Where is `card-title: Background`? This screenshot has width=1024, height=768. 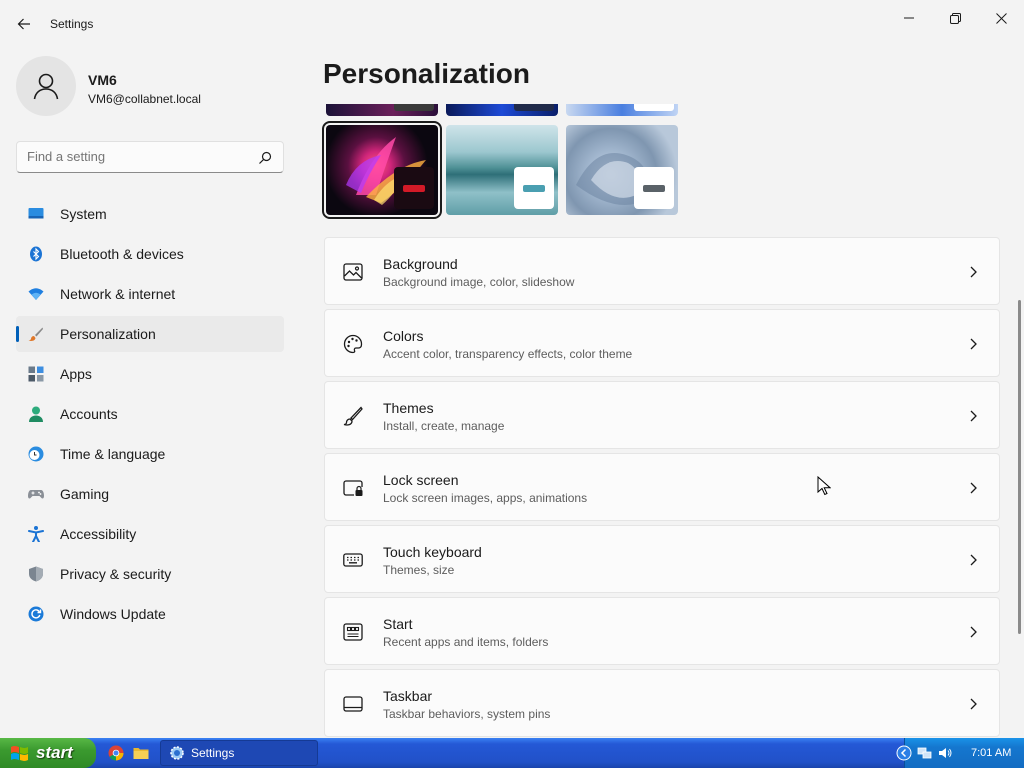
card-title: Background is located at coordinates (420, 264).